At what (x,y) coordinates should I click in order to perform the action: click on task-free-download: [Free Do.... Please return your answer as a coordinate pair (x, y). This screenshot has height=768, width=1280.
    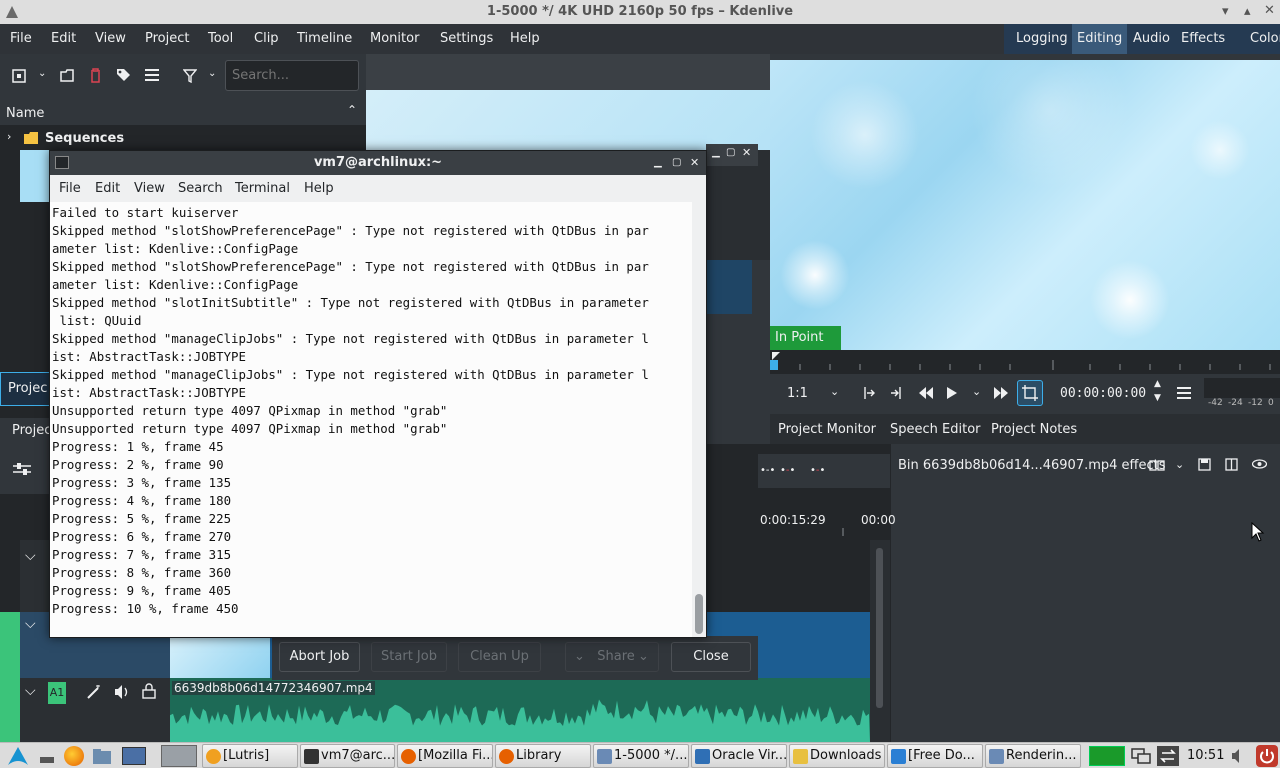
    Looking at the image, I should click on (935, 756).